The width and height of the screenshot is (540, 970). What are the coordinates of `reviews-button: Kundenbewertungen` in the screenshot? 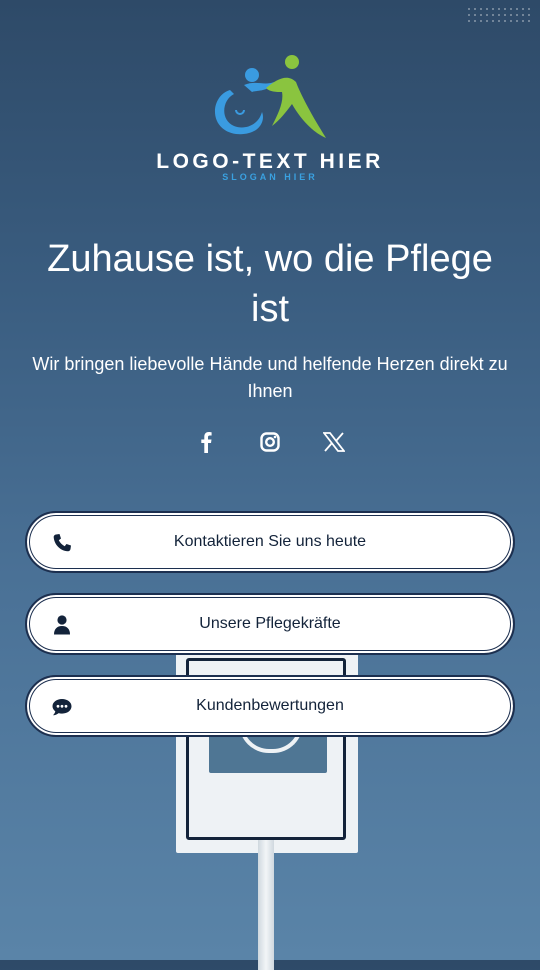 It's located at (270, 706).